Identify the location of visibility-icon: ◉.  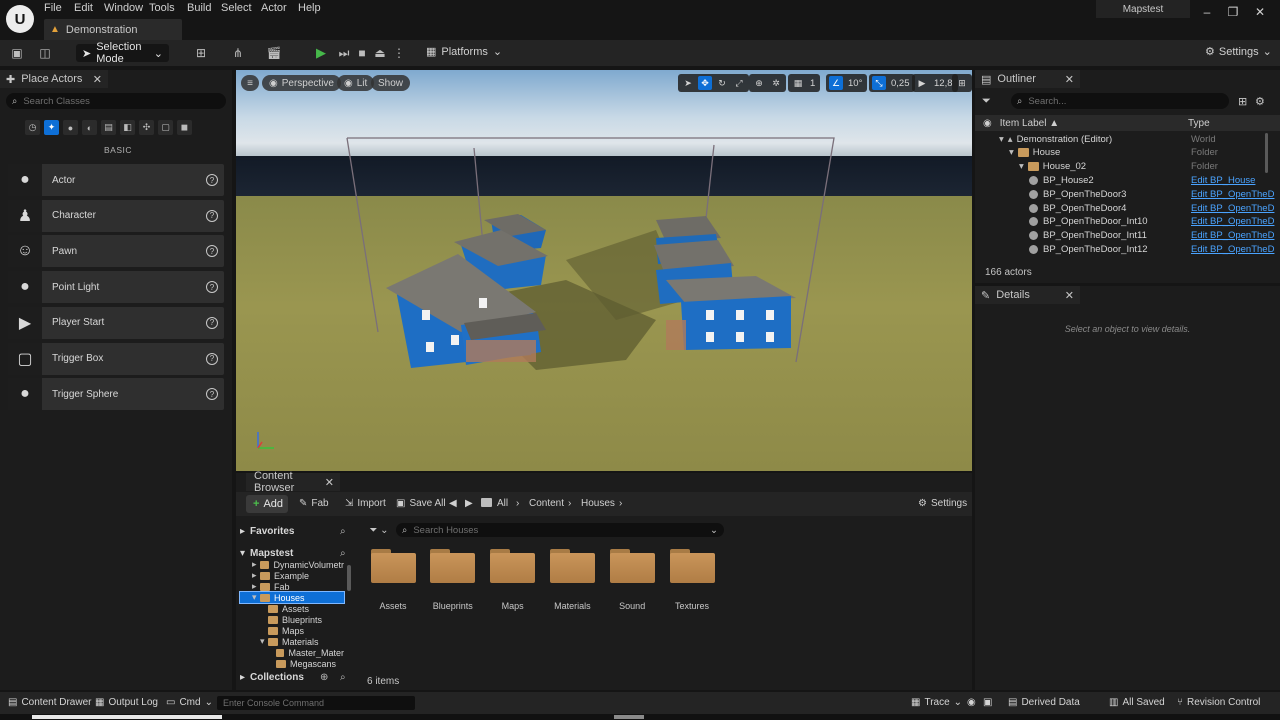
(987, 123).